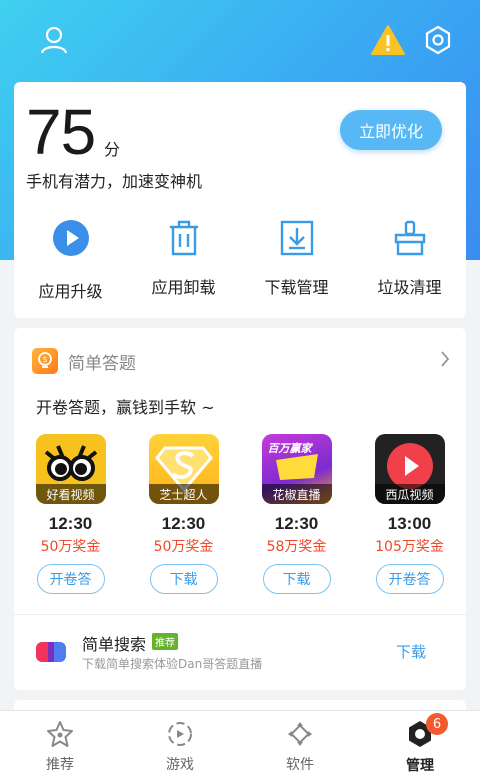  I want to click on score-unit: 分, so click(112, 149).